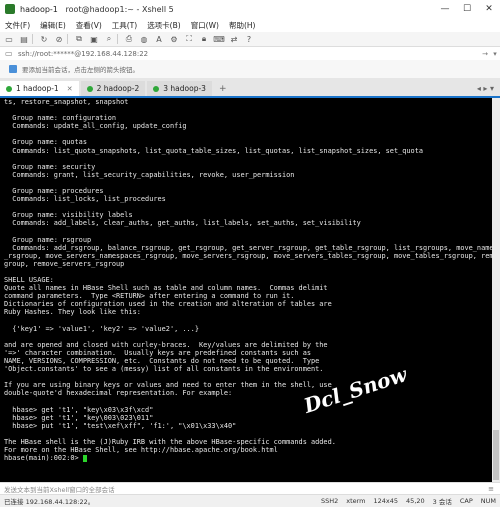  I want to click on maximize-button: ☐, so click(467, 9).